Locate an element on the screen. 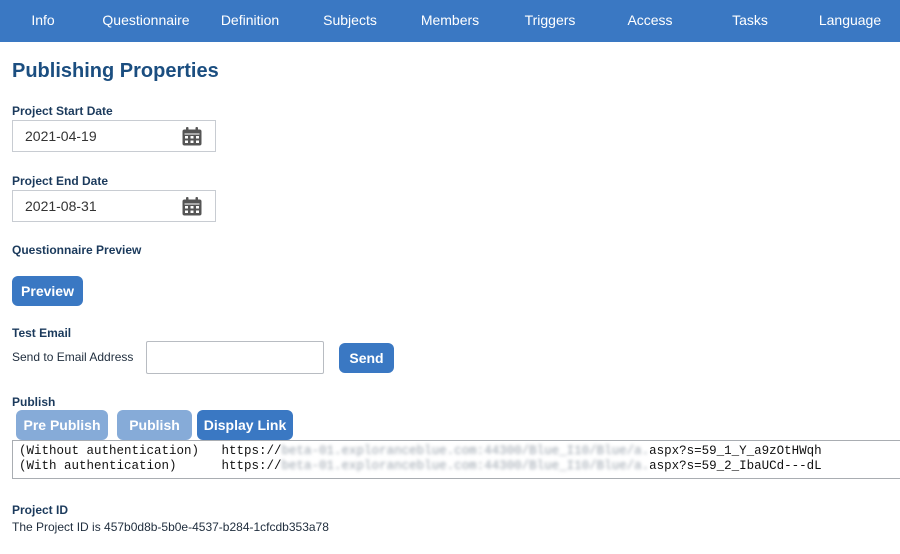 This screenshot has height=554, width=900. preview-button: Preview is located at coordinates (47, 291).